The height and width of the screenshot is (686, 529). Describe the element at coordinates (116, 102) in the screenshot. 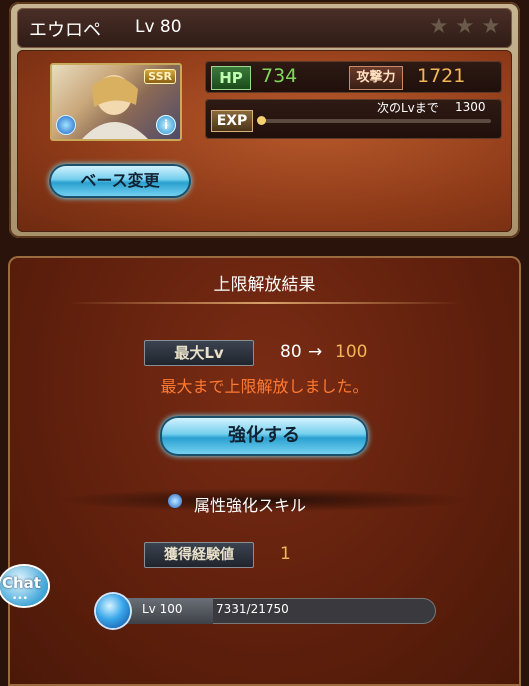

I see `character-portrait: SSR i` at that location.